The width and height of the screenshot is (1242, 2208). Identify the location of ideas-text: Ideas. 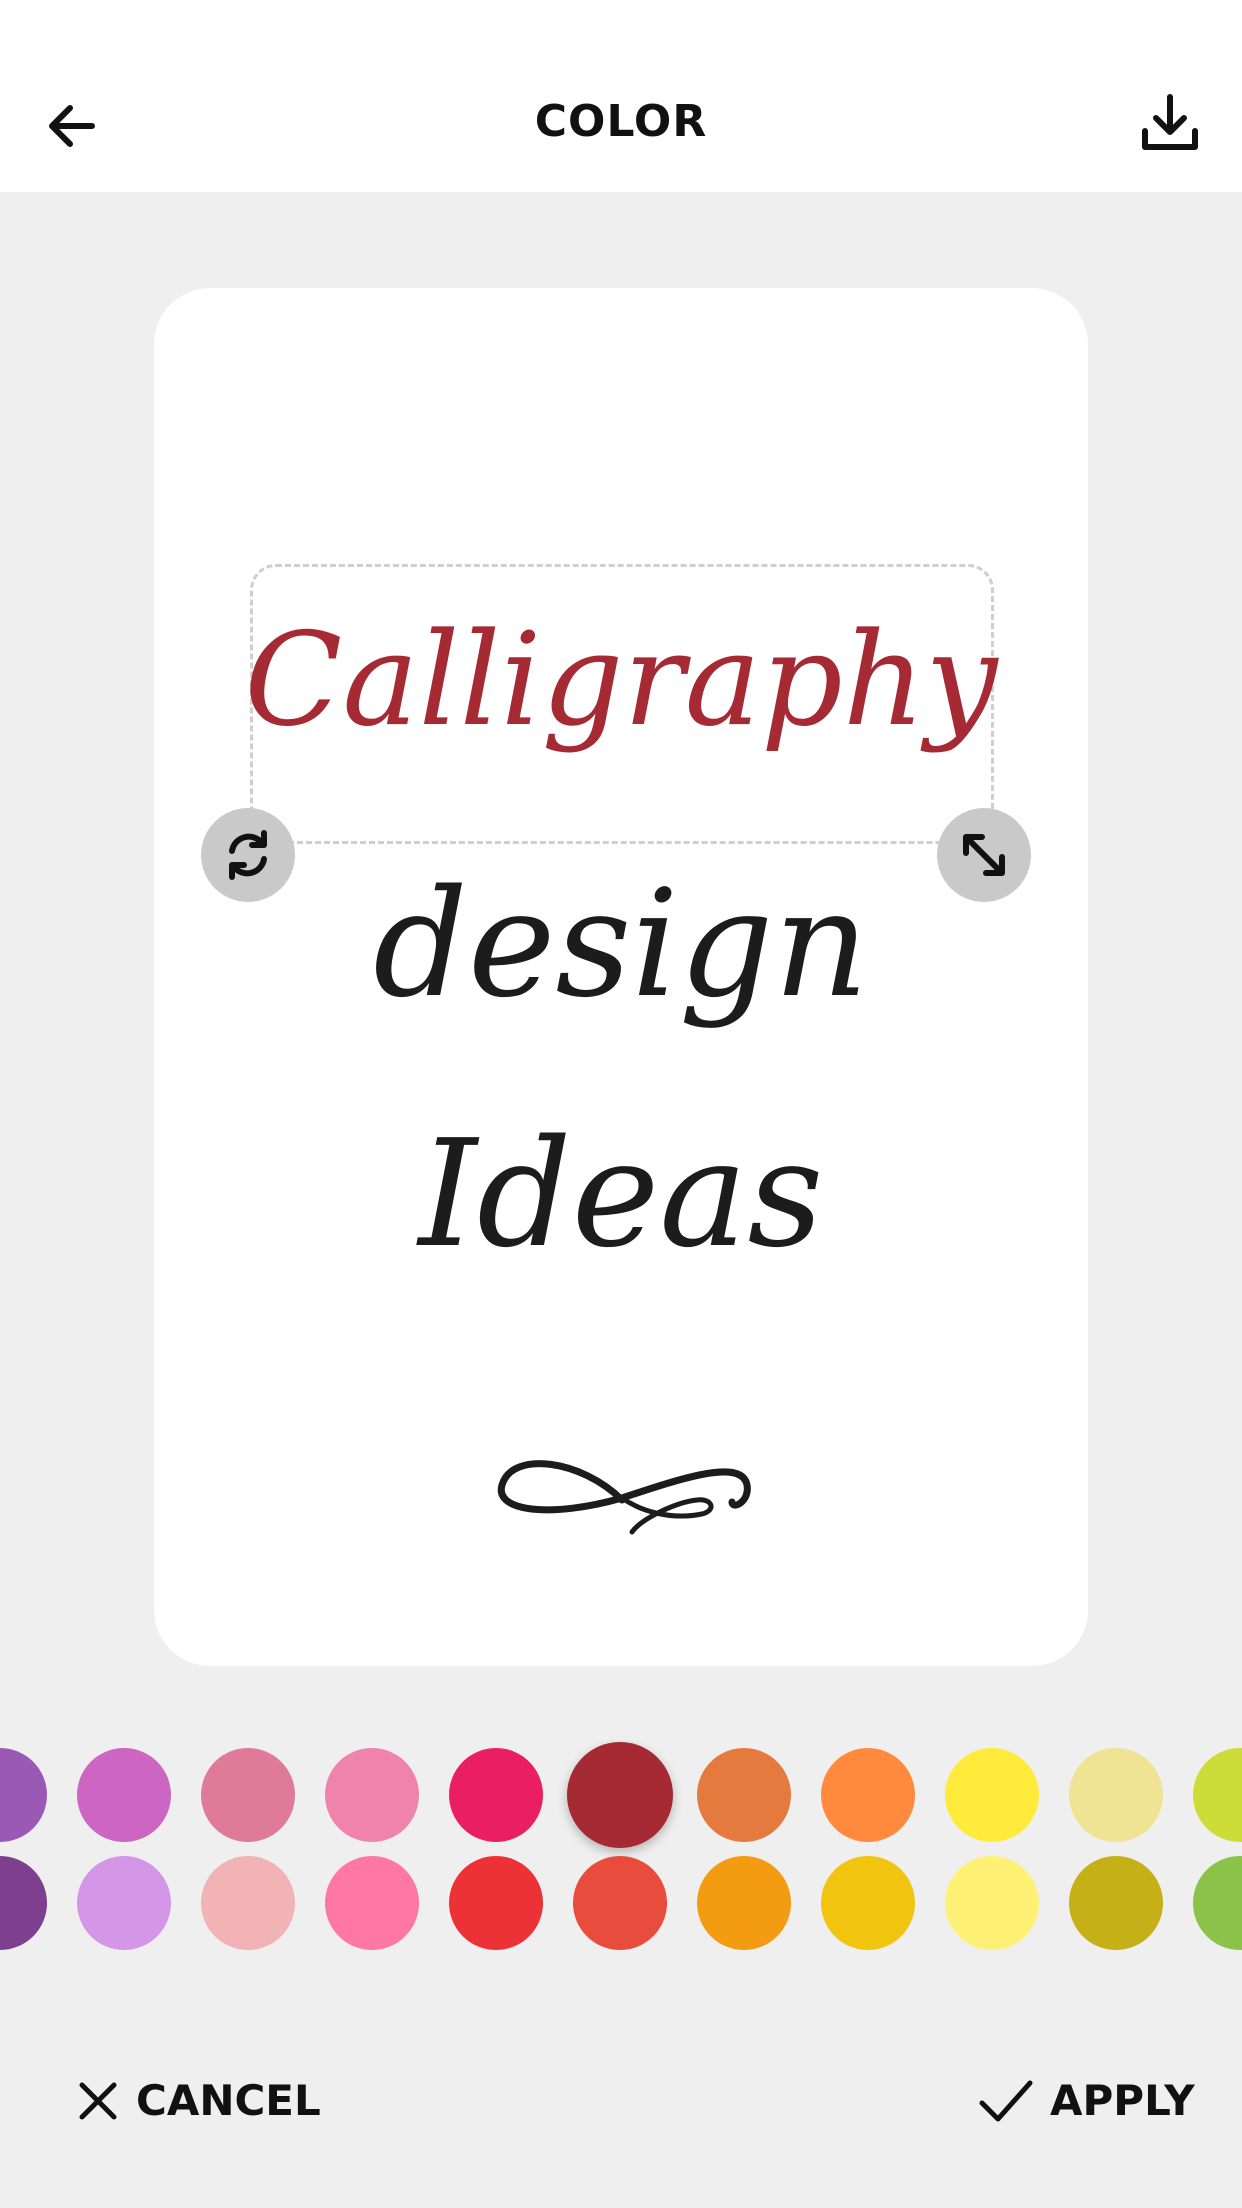
(621, 1194).